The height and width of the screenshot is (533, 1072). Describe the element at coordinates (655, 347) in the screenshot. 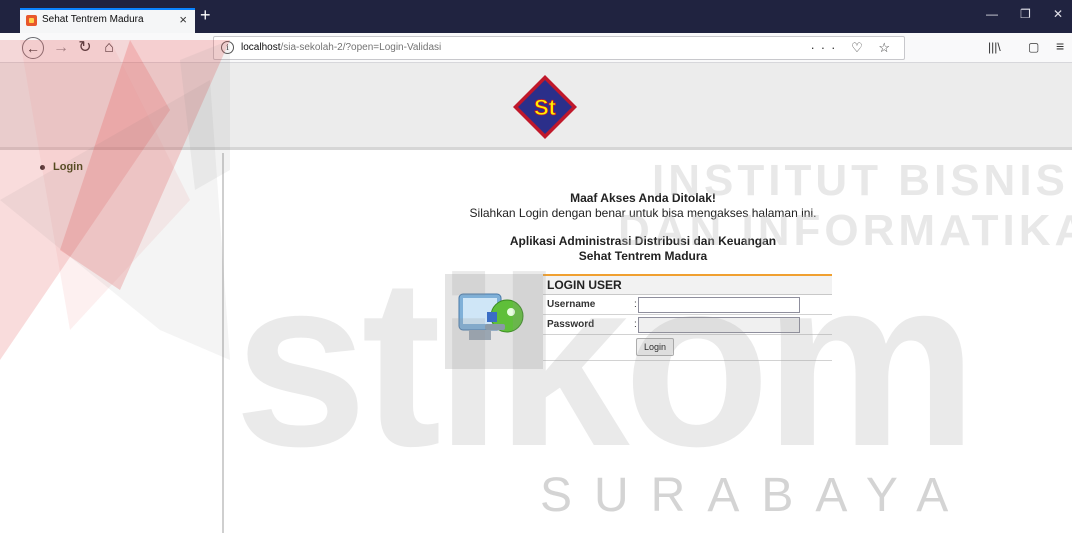

I see `login-button: Login` at that location.